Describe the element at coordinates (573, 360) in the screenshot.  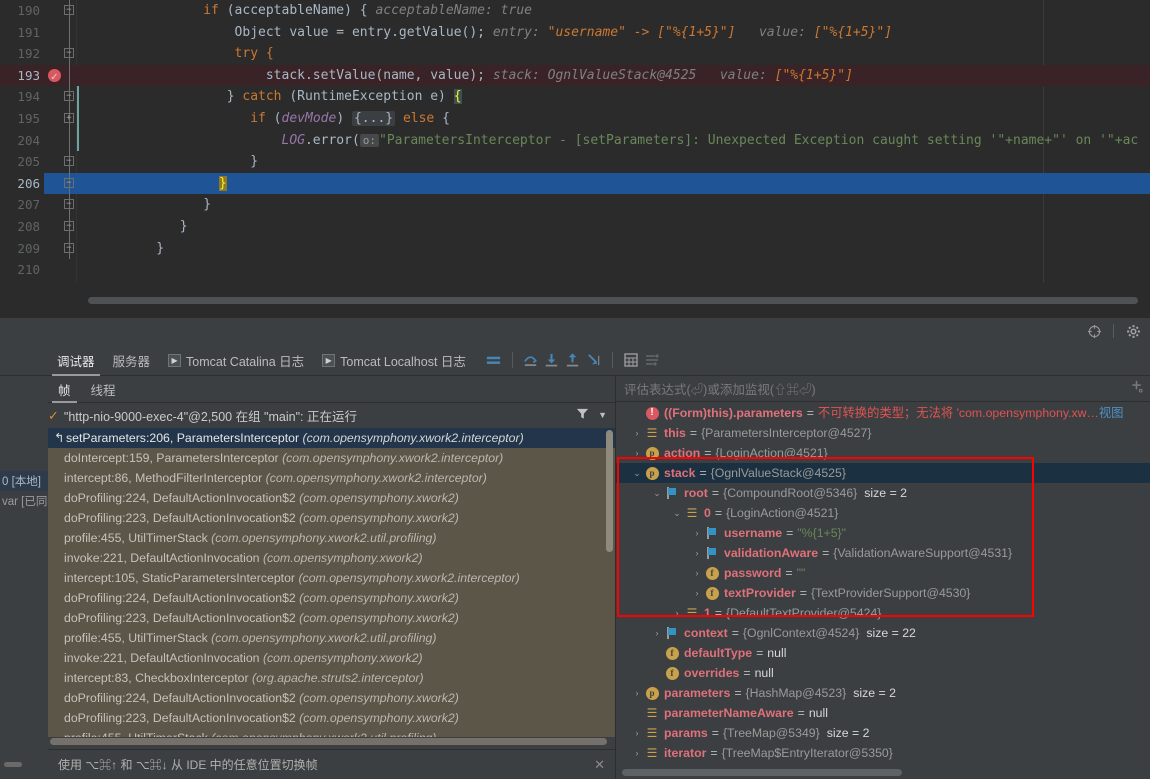
I see `step-out-icon` at that location.